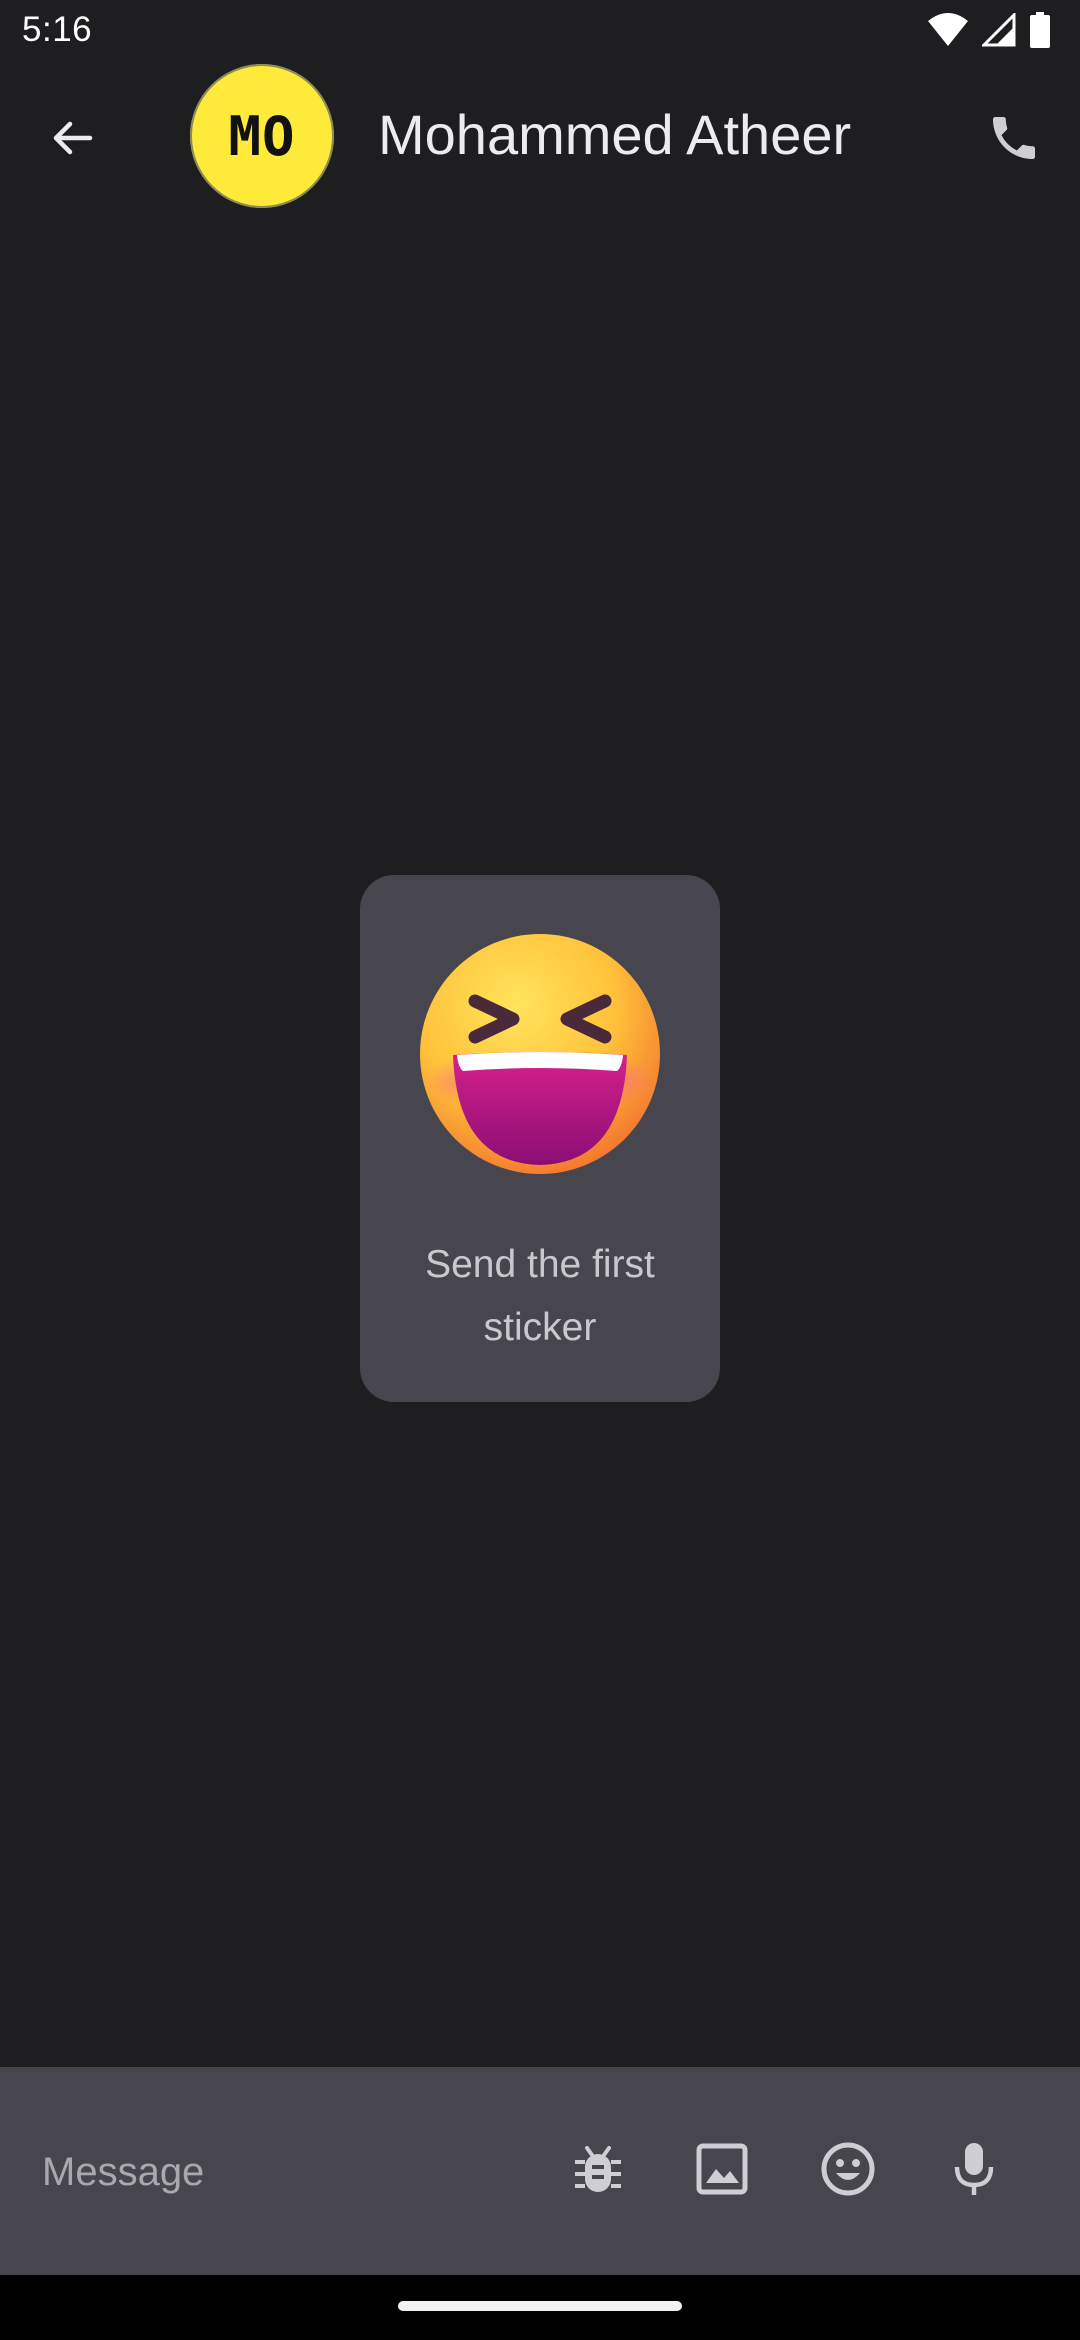 The image size is (1080, 2340). I want to click on home-handle, so click(540, 2306).